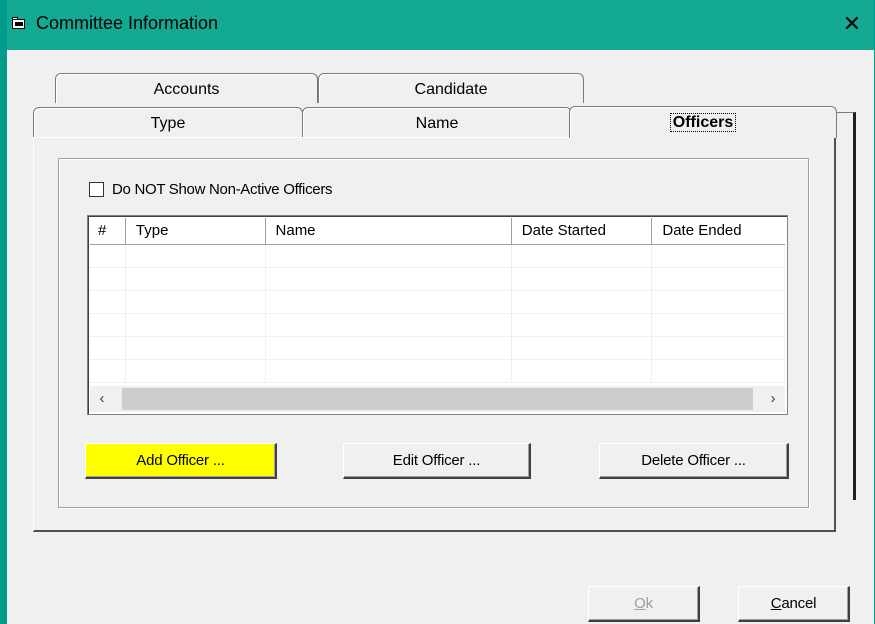  Describe the element at coordinates (640, 603) in the screenshot. I see `ok-mnemonic: O` at that location.